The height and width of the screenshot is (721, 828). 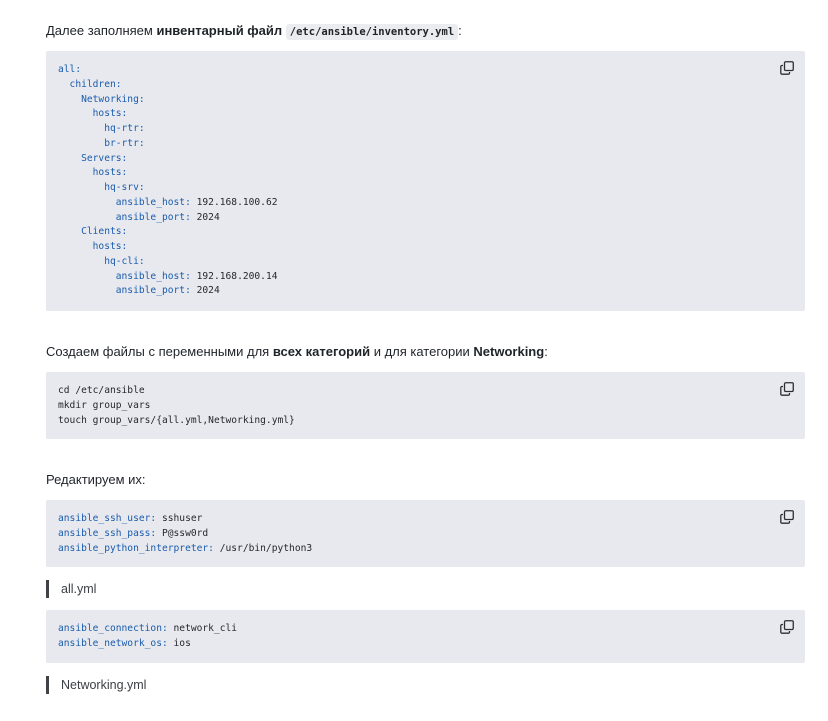 What do you see at coordinates (234, 276) in the screenshot?
I see `code-value: 192.168.200.14` at bounding box center [234, 276].